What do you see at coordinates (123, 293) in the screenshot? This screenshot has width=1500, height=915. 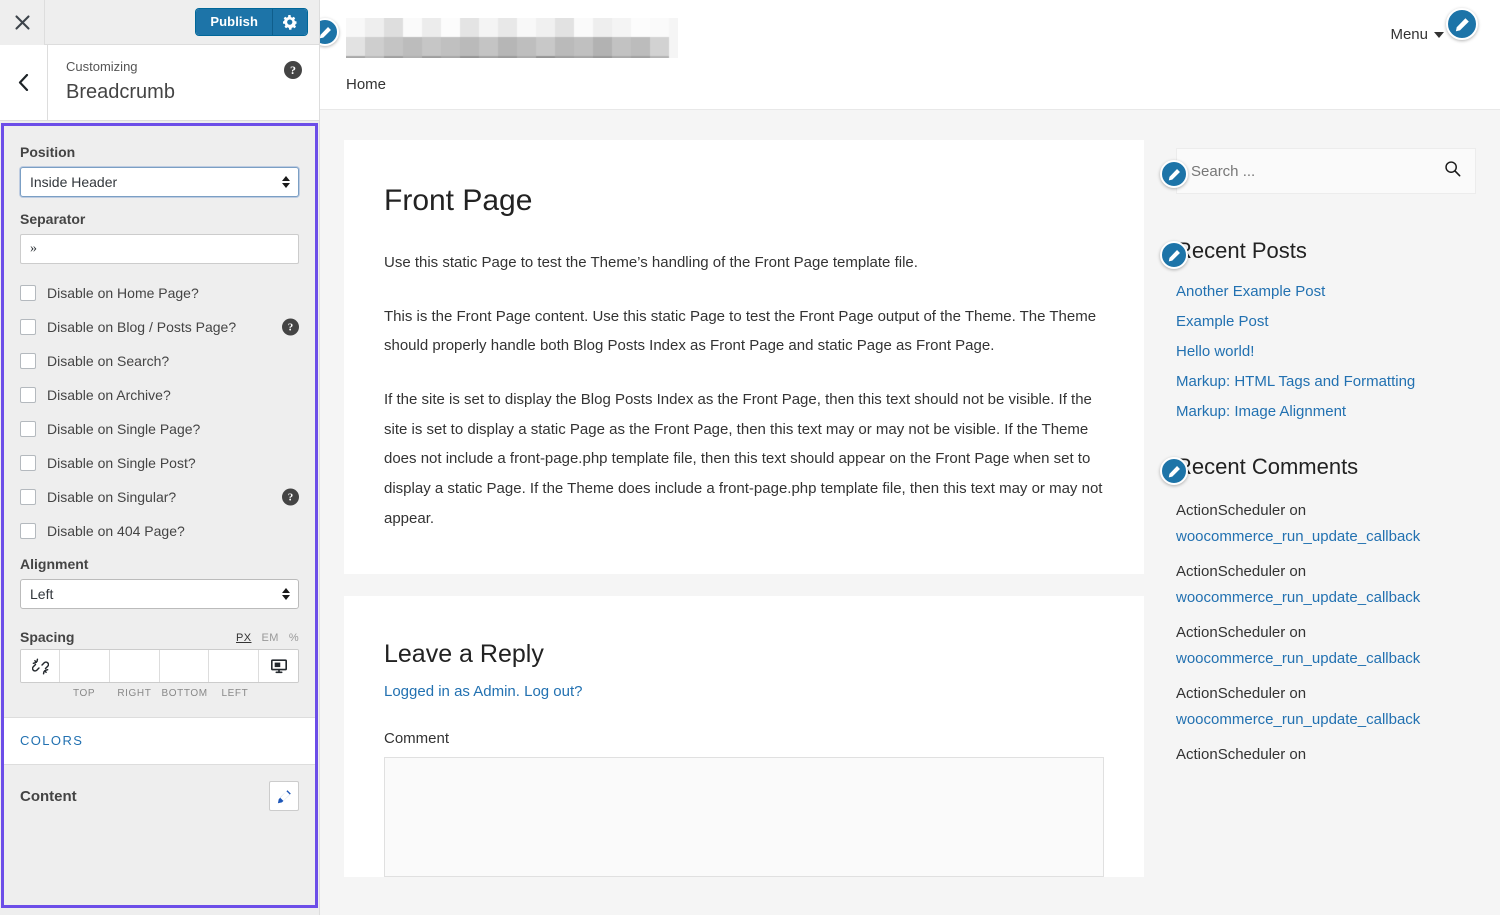 I see `checkbox-label: Disable on Home Page?` at bounding box center [123, 293].